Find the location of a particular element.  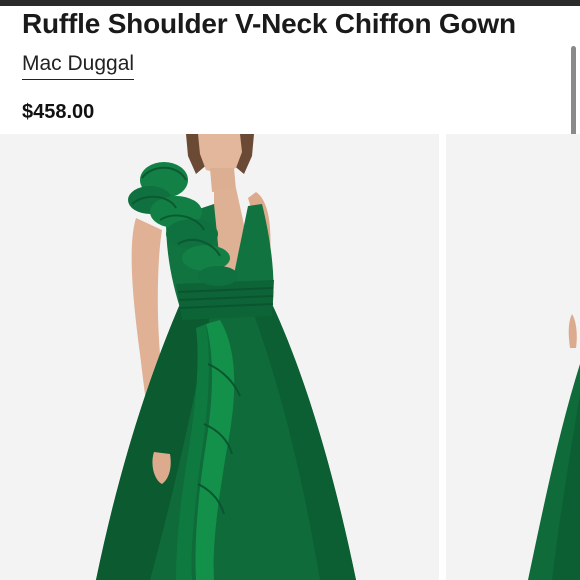

product-price: $458.00 is located at coordinates (58, 112).